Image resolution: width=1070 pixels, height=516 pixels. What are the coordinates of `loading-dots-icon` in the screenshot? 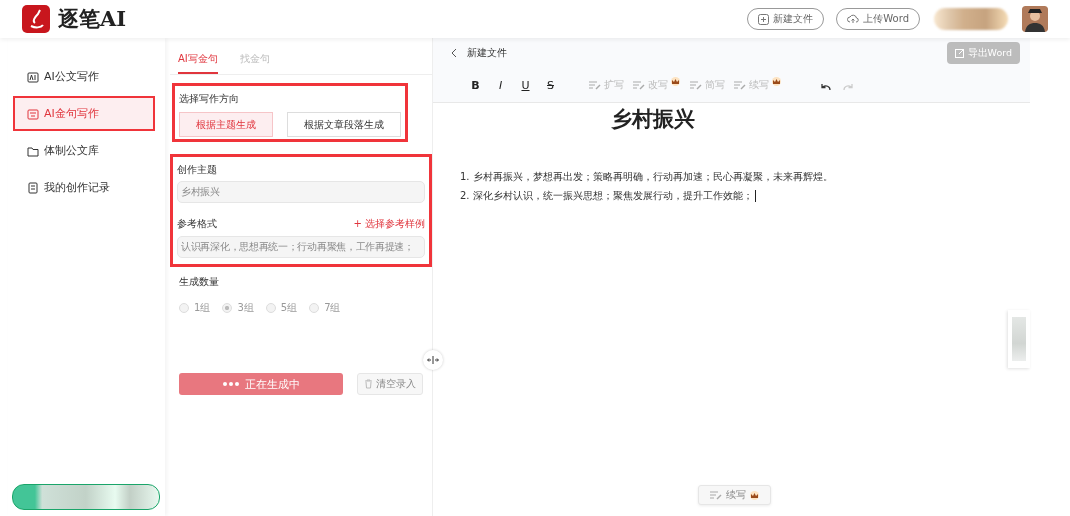 It's located at (230, 384).